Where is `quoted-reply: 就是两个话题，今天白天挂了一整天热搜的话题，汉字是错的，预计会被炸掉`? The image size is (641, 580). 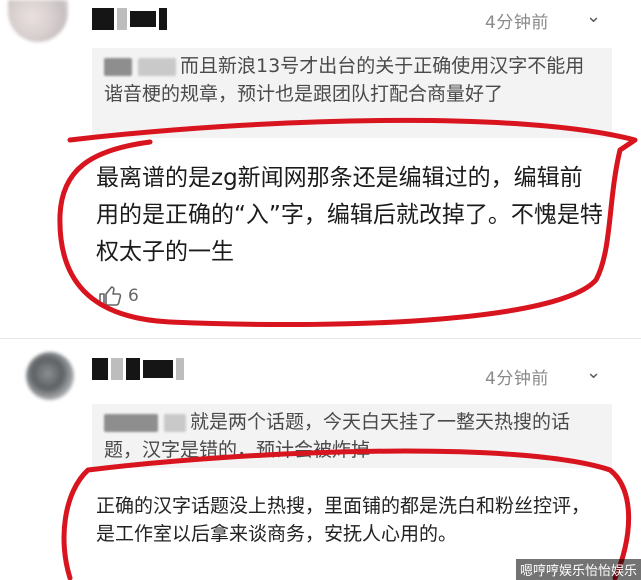 quoted-reply: 就是两个话题，今天白天挂了一整天热搜的话题，汉字是错的，预计会被炸掉 is located at coordinates (352, 436).